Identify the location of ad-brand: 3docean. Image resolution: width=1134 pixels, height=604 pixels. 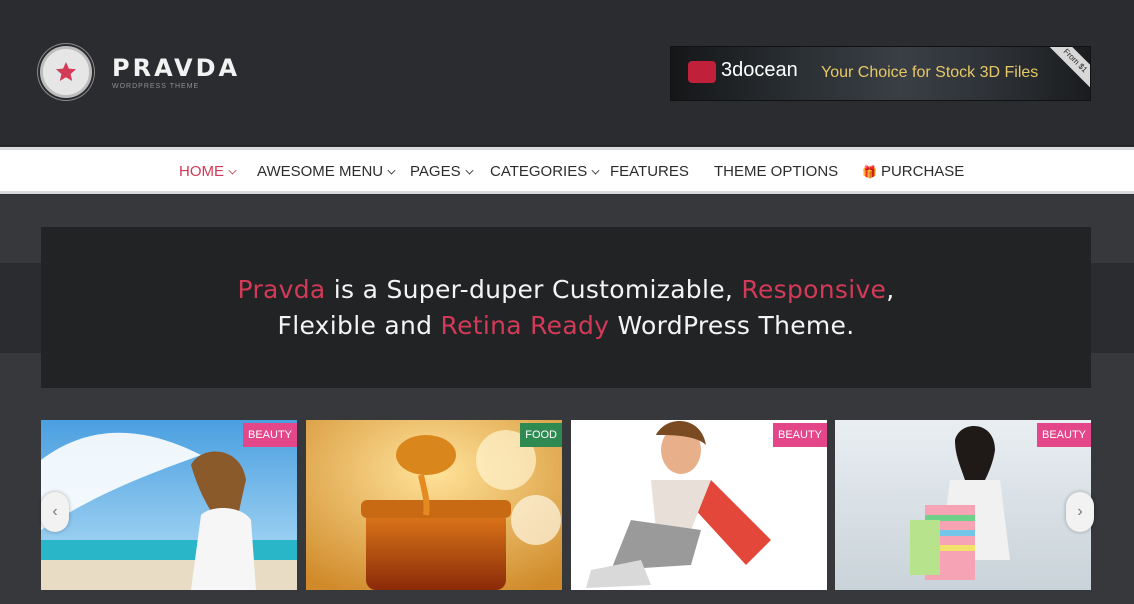
(759, 70).